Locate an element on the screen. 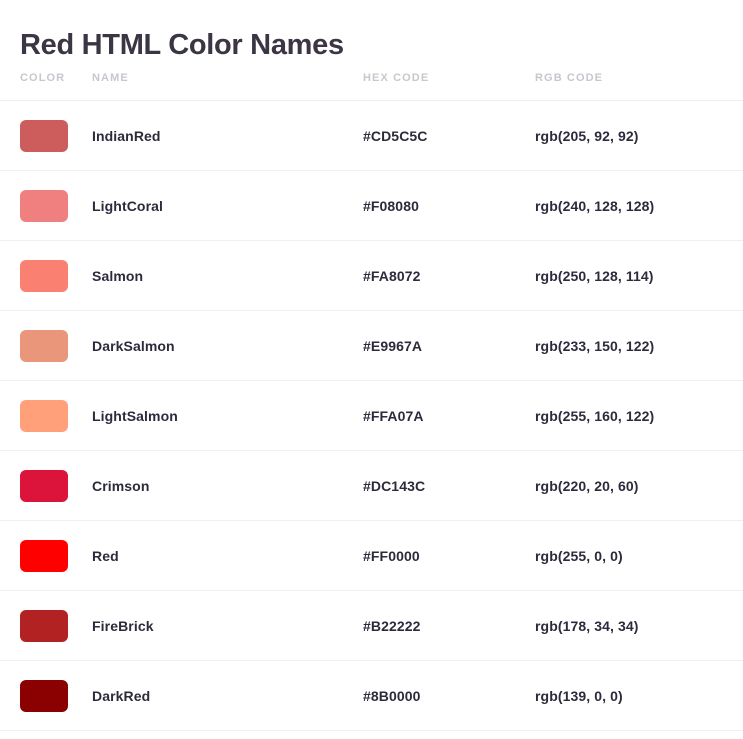 This screenshot has height=739, width=743. table-row: LightCoral #F08080 rgb(240, 128, 128) is located at coordinates (371, 206).